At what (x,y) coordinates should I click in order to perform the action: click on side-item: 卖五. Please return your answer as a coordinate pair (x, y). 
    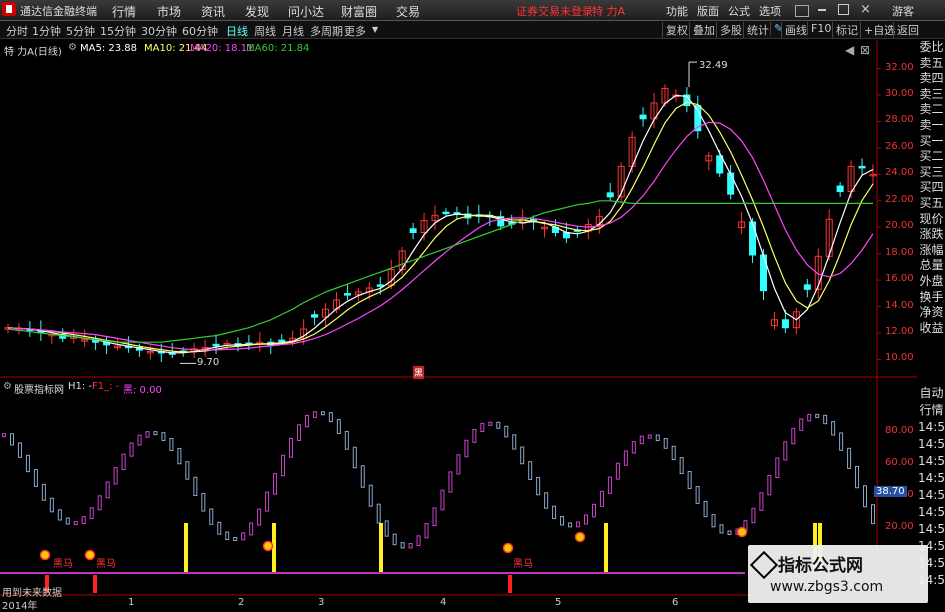
    Looking at the image, I should click on (931, 64).